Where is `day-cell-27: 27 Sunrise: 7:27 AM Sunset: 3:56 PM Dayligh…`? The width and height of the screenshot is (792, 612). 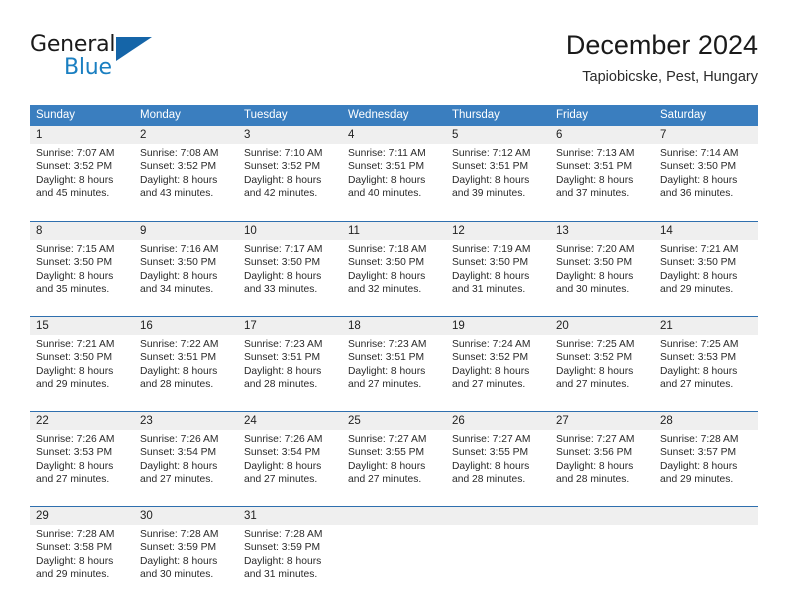 day-cell-27: 27 Sunrise: 7:27 AM Sunset: 3:56 PM Dayligh… is located at coordinates (602, 456).